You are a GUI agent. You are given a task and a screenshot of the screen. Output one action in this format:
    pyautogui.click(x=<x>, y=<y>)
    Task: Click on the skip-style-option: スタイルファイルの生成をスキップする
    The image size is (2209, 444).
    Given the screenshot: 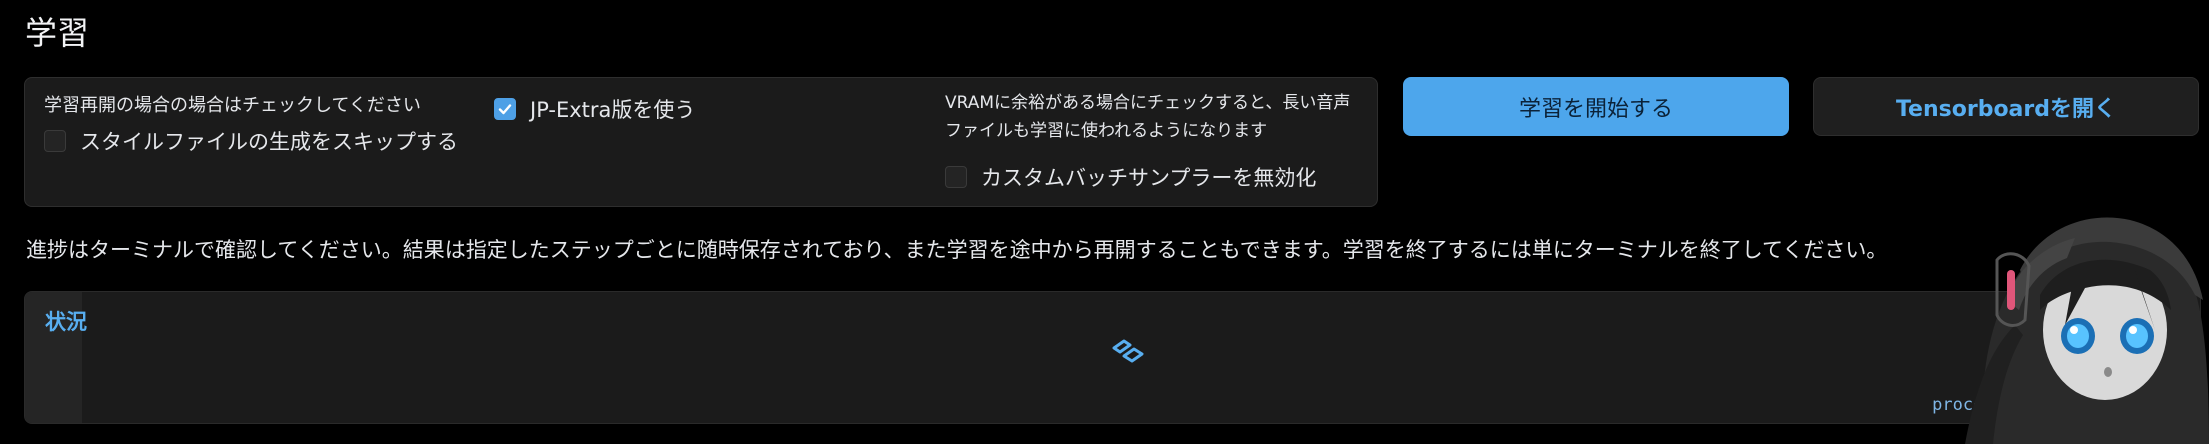 What is the action you would take?
    pyautogui.click(x=251, y=141)
    